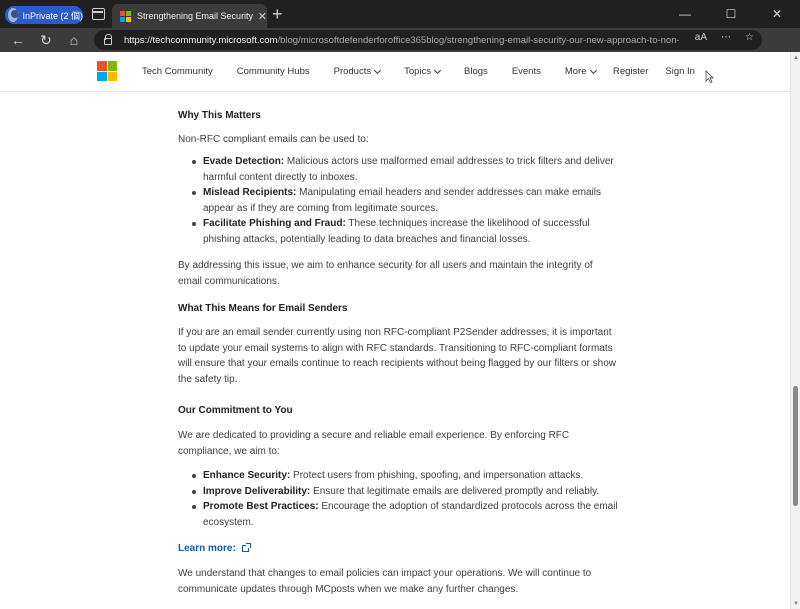 The height and width of the screenshot is (609, 800). I want to click on maximize-button: ☐, so click(731, 14).